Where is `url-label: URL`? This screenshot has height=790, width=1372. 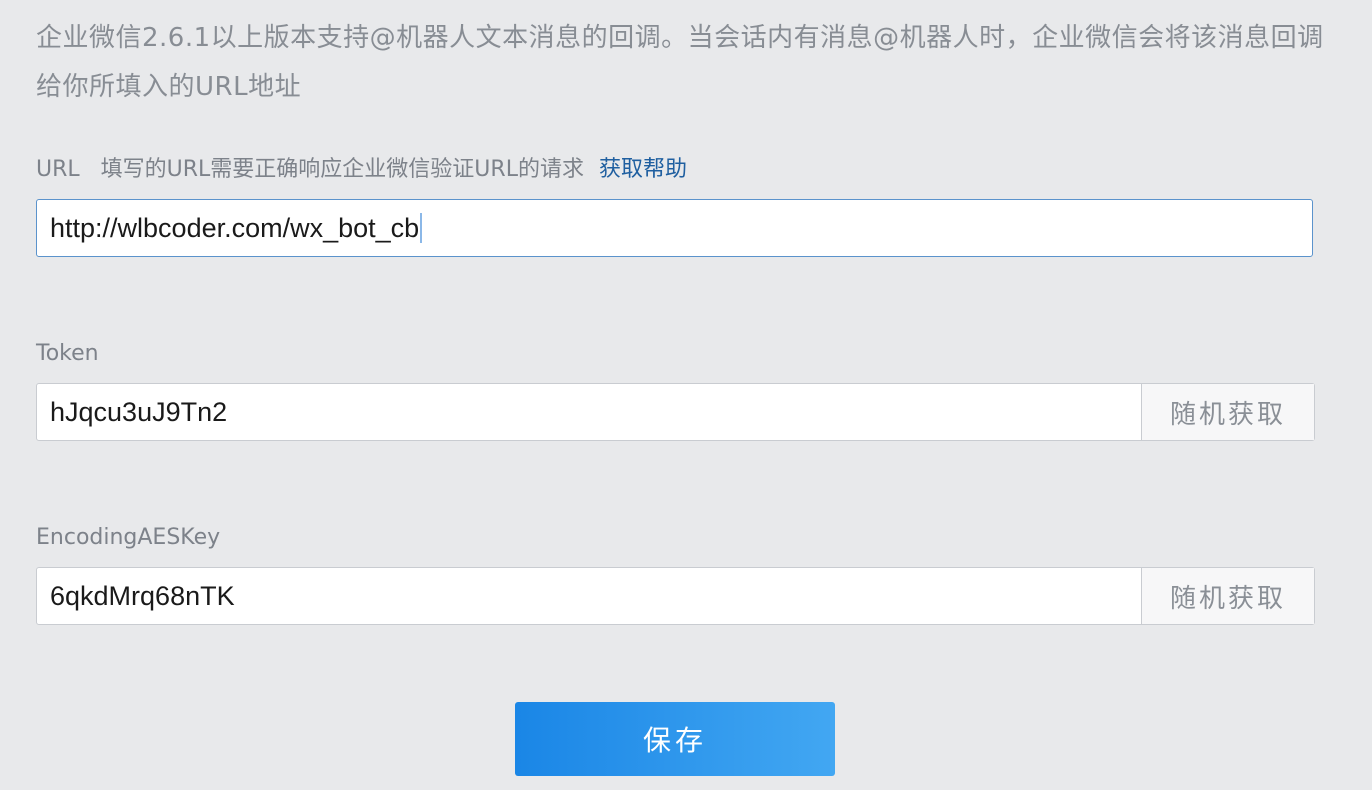
url-label: URL is located at coordinates (58, 169).